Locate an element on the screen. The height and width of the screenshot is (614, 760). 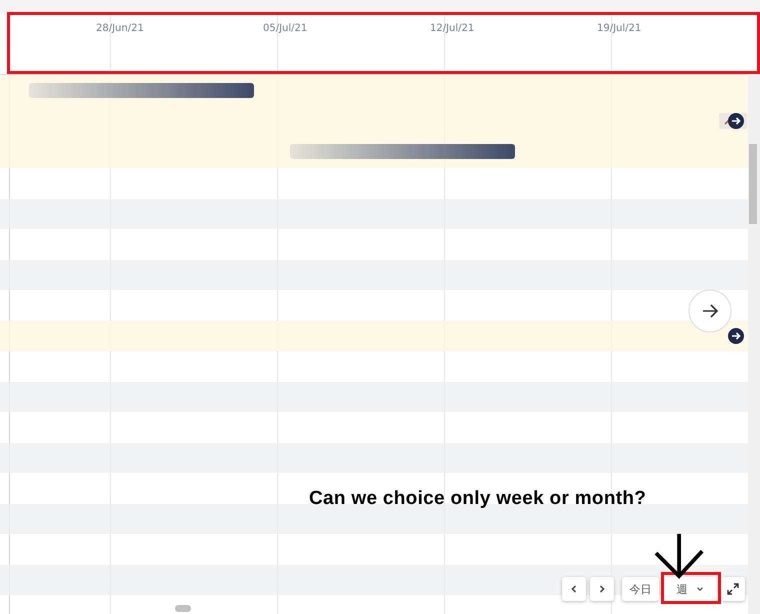
fullscreen-button is located at coordinates (733, 589).